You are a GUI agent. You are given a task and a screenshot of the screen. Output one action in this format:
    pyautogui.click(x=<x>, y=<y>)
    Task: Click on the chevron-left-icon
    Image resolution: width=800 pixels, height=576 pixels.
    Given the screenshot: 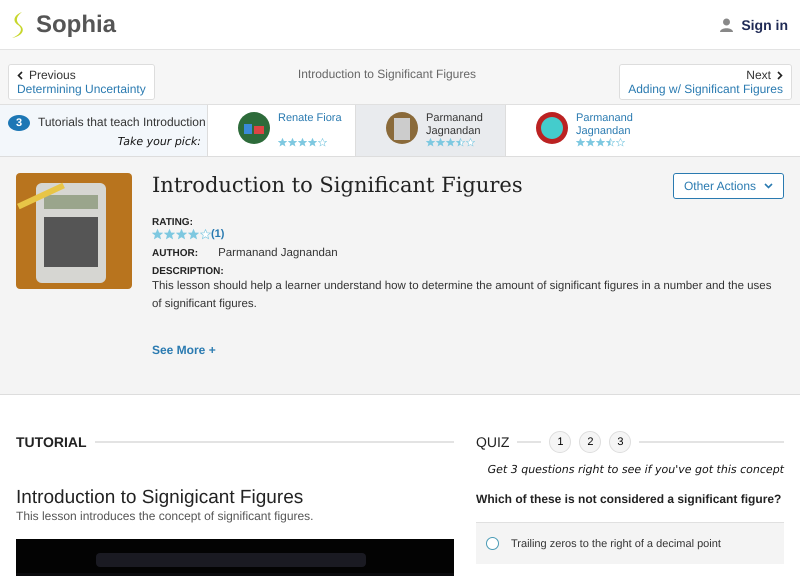 What is the action you would take?
    pyautogui.click(x=20, y=75)
    